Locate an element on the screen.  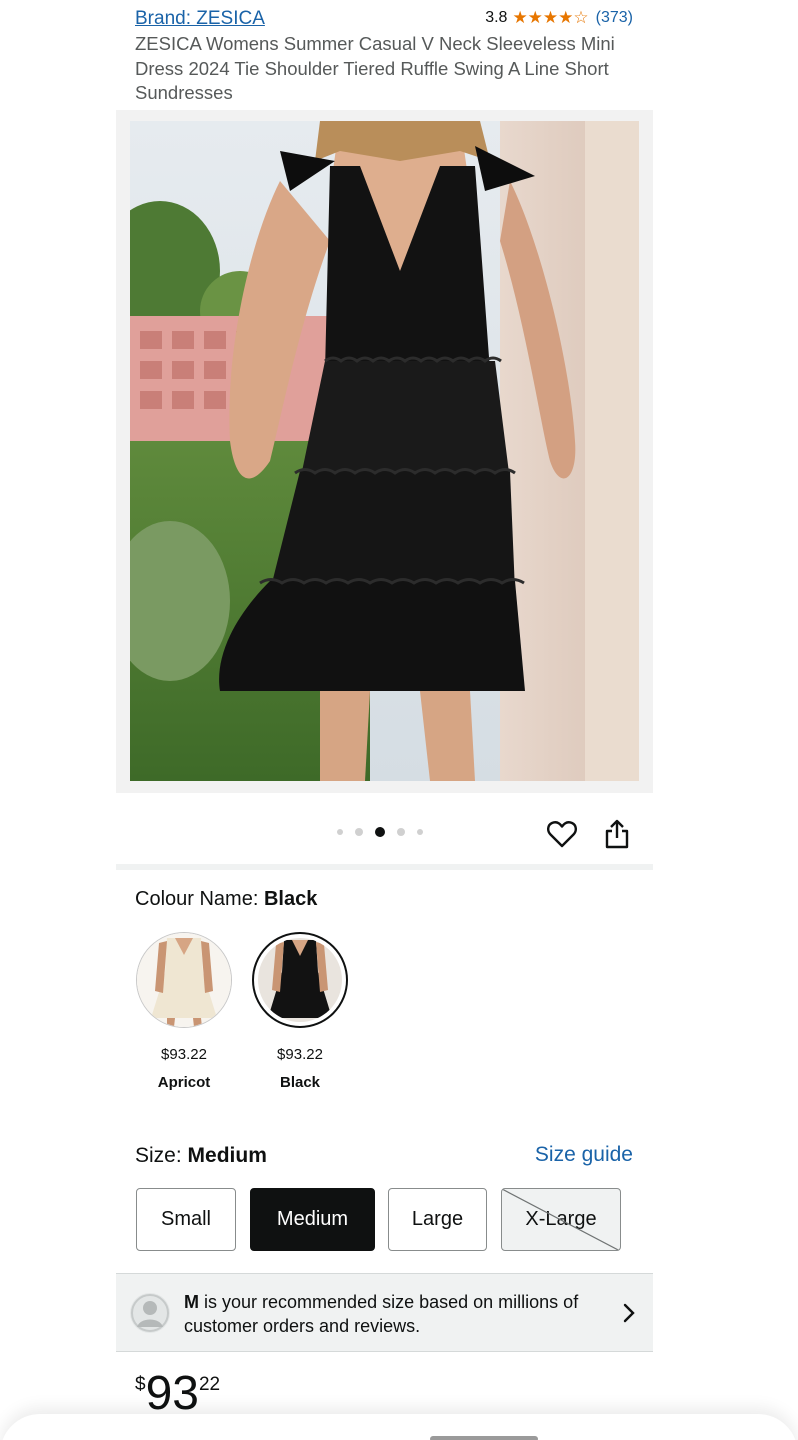
size-guide-link: Size guide is located at coordinates (584, 1155).